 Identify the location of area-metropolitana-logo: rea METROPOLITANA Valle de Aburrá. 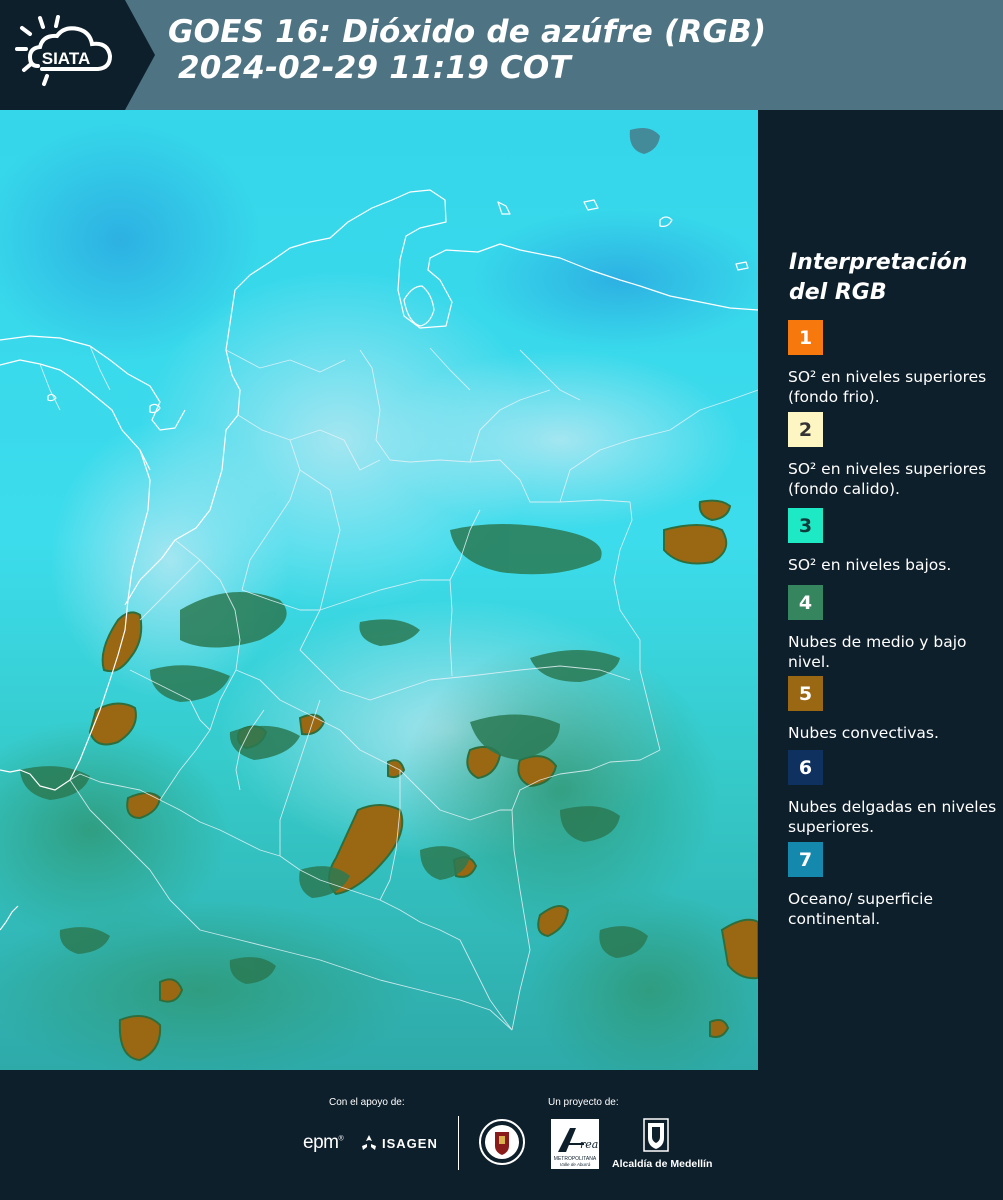
(575, 1144).